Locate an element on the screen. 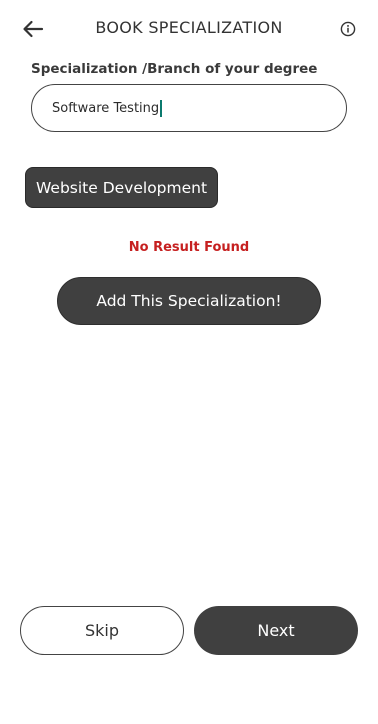  specialization-search-input: Software Testing is located at coordinates (105, 108).